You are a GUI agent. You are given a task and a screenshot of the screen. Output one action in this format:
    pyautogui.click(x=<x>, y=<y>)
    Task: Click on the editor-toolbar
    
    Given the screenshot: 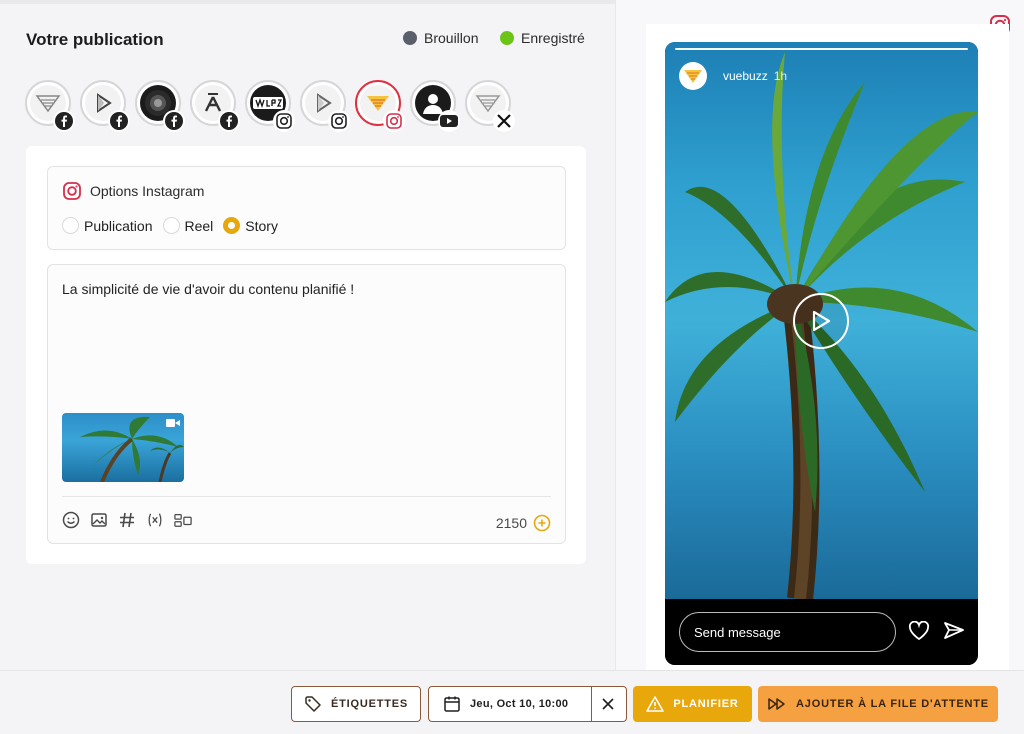 What is the action you would take?
    pyautogui.click(x=127, y=520)
    